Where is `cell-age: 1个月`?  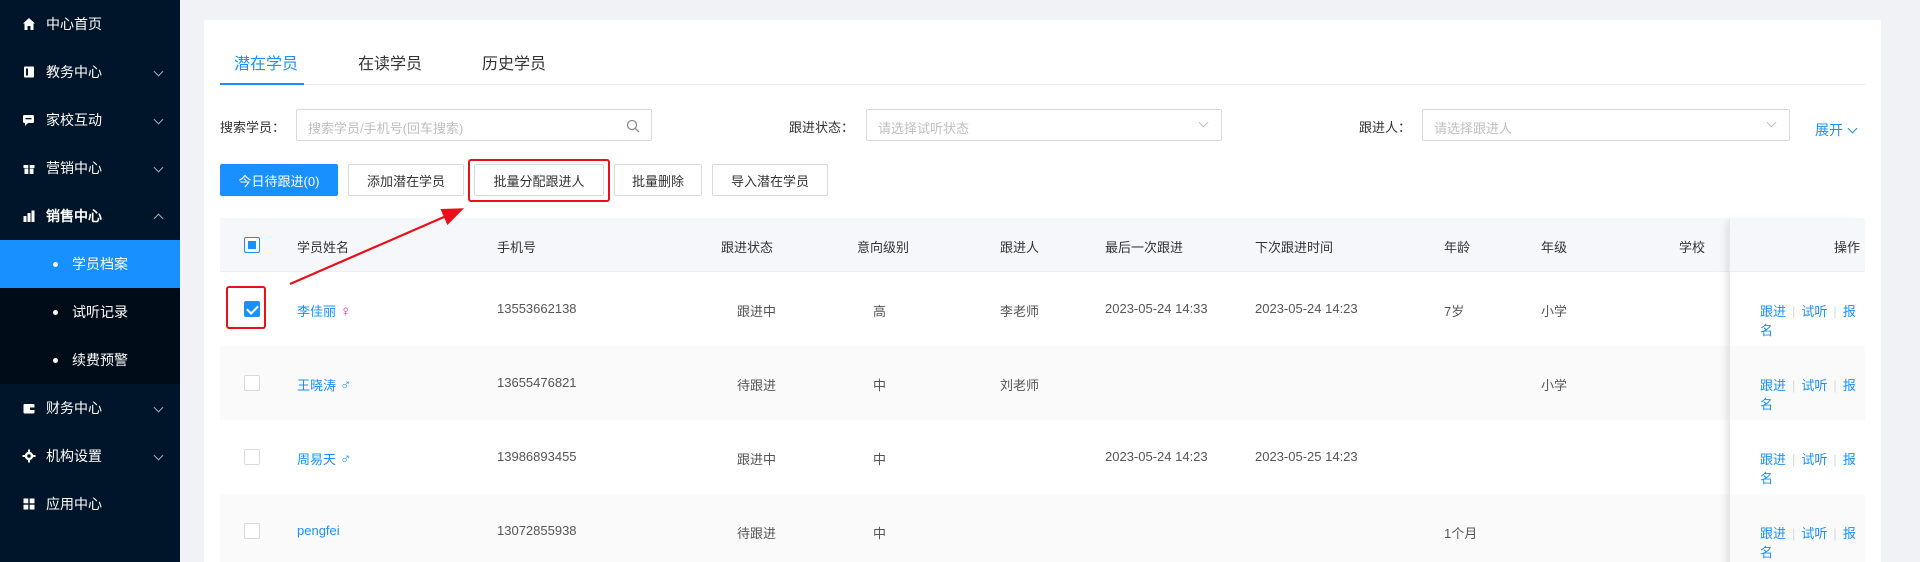 cell-age: 1个月 is located at coordinates (1461, 533).